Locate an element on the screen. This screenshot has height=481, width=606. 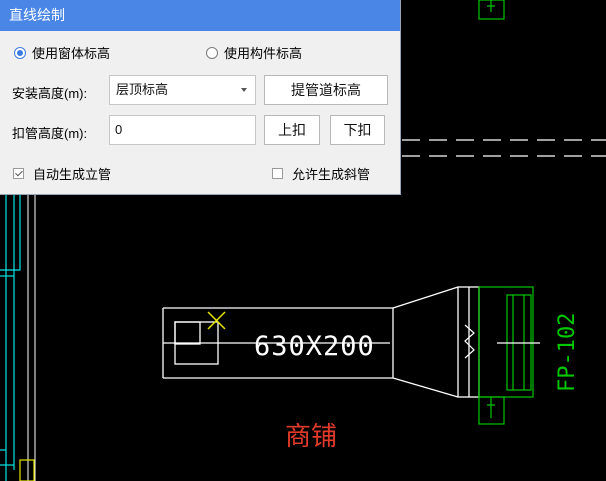
auto-riser-label: 自动生成立管 is located at coordinates (72, 174).